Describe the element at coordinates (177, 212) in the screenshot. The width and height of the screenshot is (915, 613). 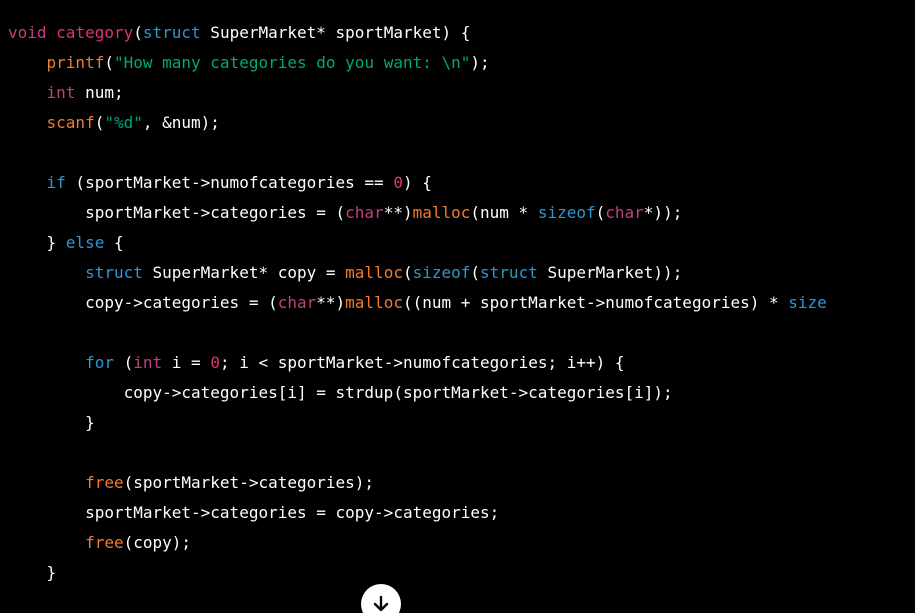
I see `code-token: sportMarket->categories = (` at that location.